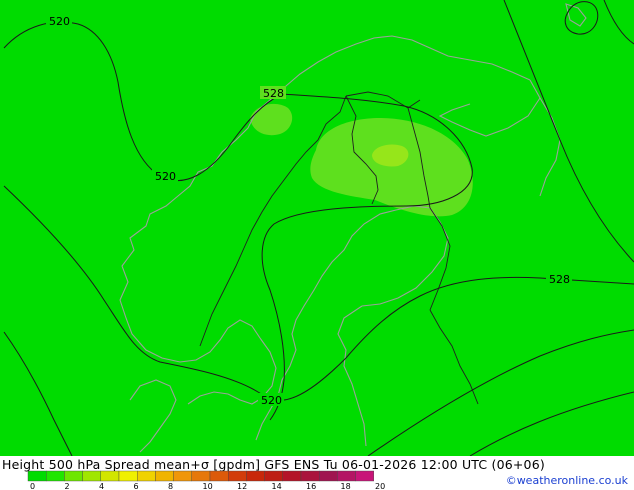  What do you see at coordinates (165, 176) in the screenshot?
I see `contour-label-520-mid: 520` at bounding box center [165, 176].